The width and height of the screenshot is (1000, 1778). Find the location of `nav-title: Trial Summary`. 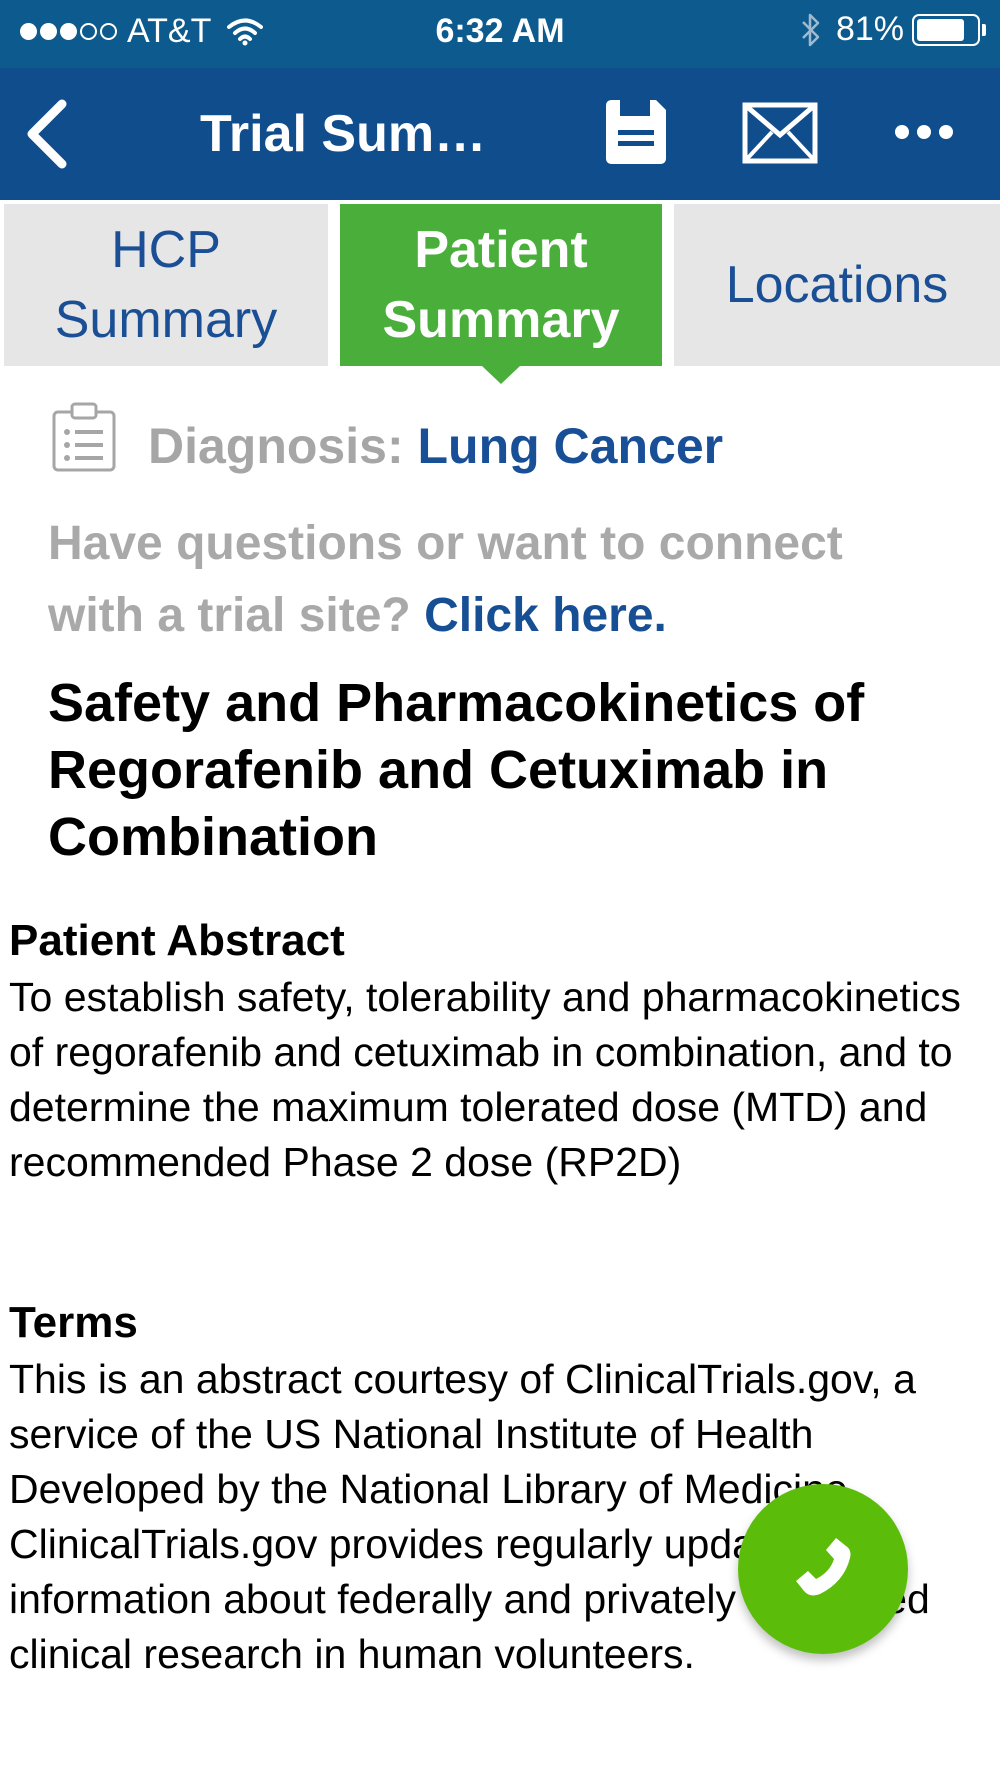

nav-title: Trial Summary is located at coordinates (360, 134).